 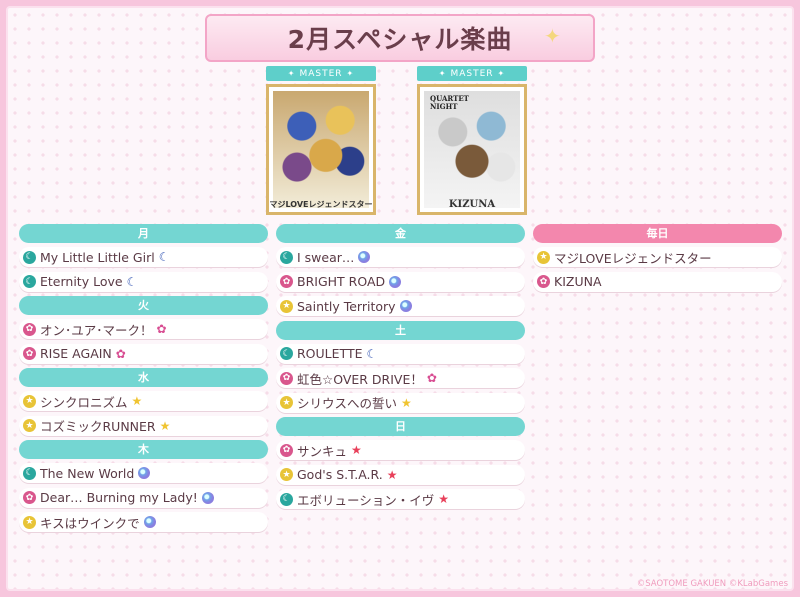 I want to click on song-title: RISE AGAIN, so click(x=76, y=353).